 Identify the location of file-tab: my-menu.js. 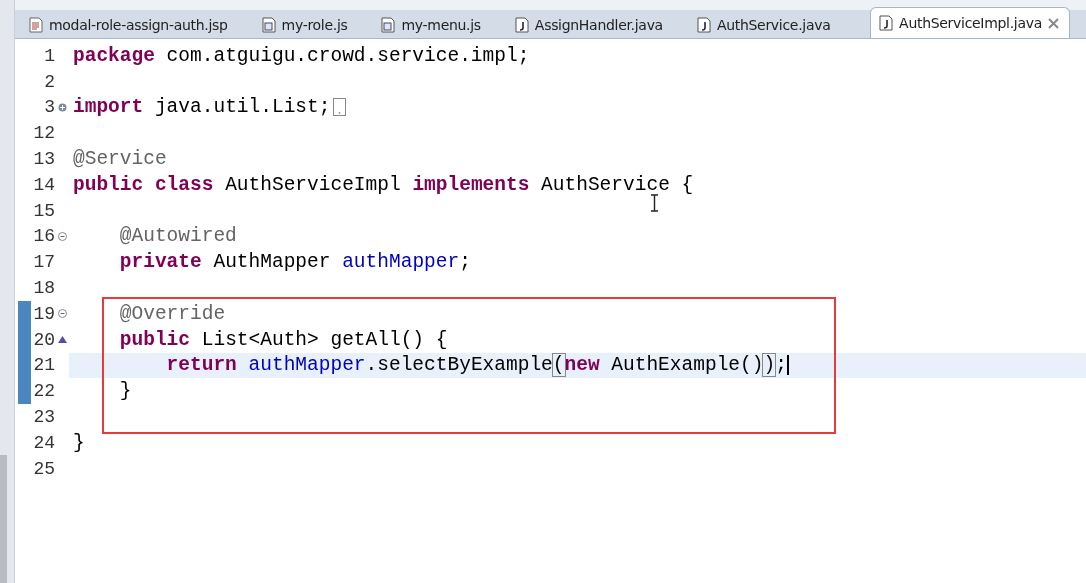
(437, 25).